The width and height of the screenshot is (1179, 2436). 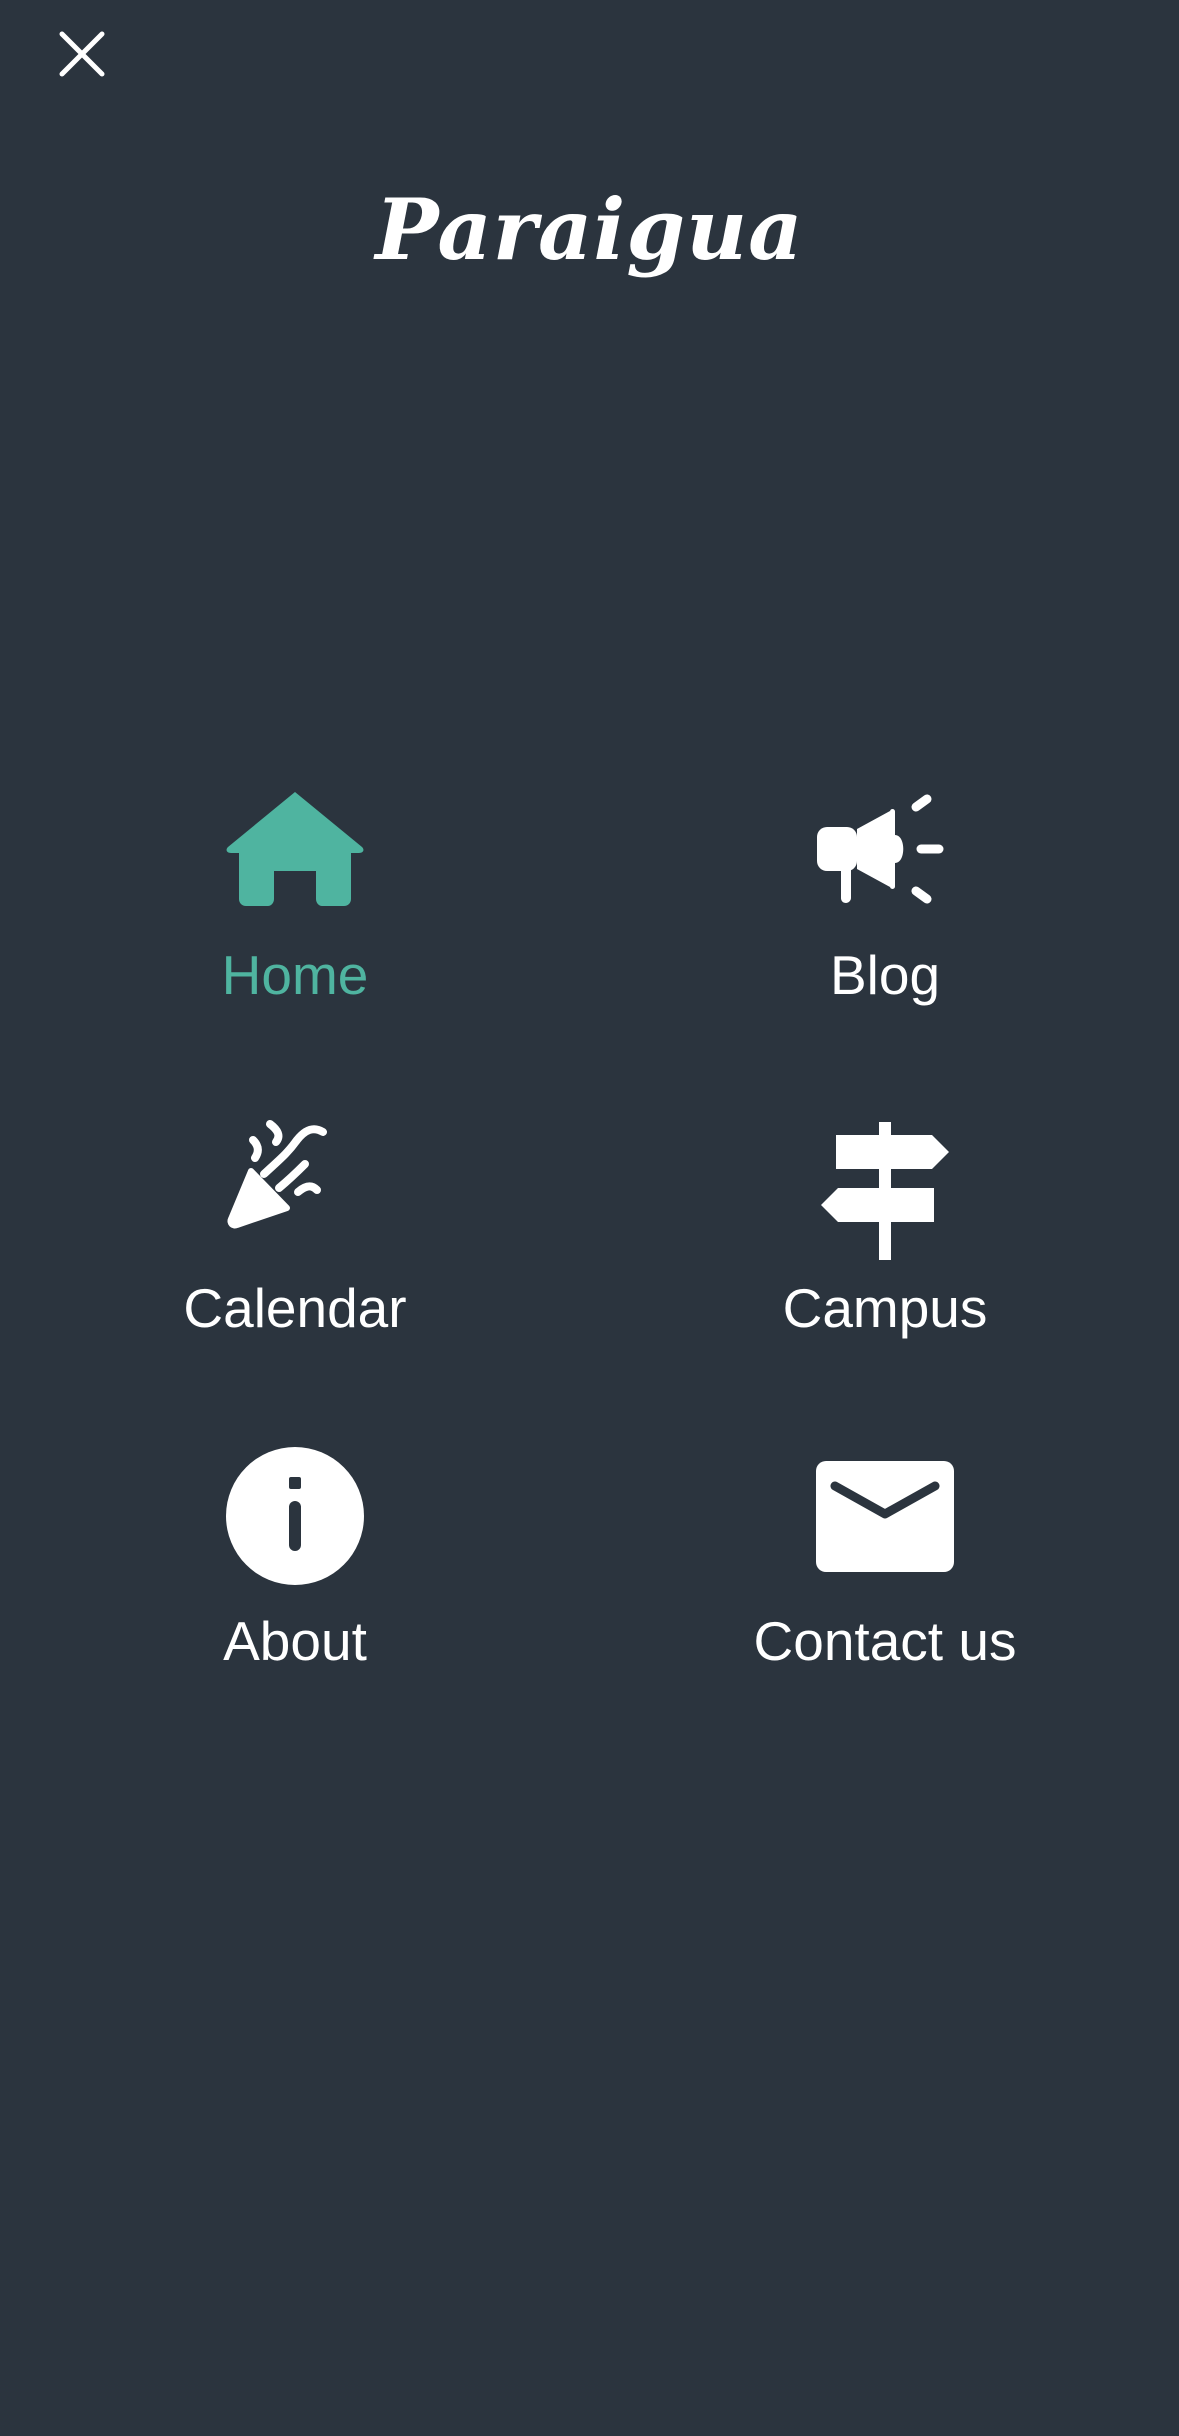 What do you see at coordinates (885, 975) in the screenshot?
I see `nav-label-blog: Blog` at bounding box center [885, 975].